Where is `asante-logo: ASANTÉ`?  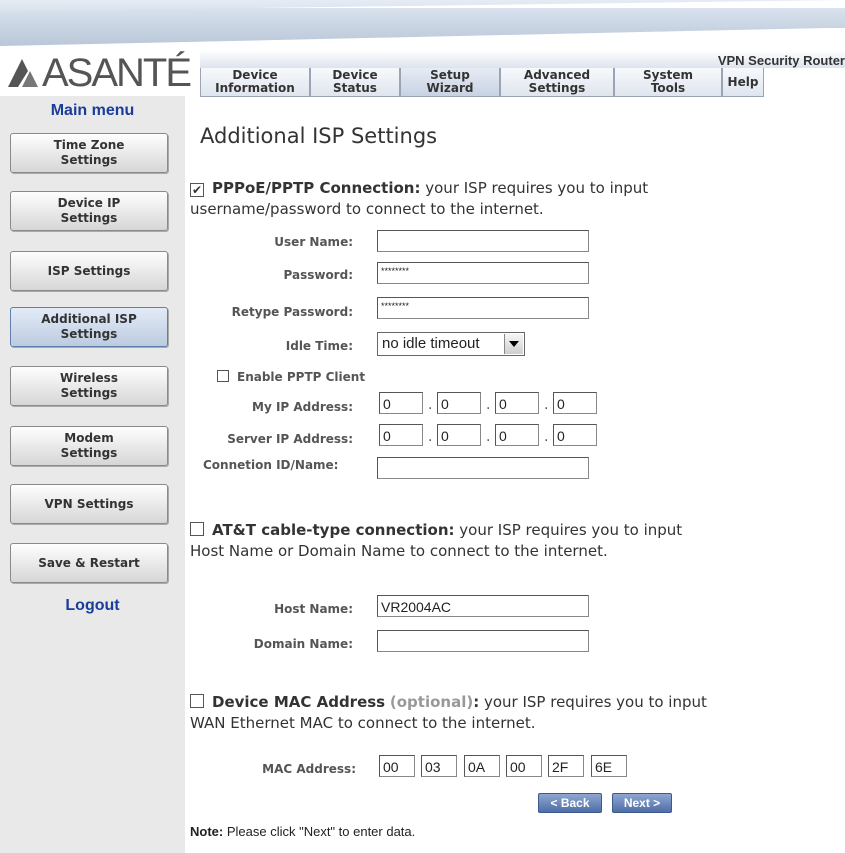 asante-logo: ASANTÉ is located at coordinates (100, 72).